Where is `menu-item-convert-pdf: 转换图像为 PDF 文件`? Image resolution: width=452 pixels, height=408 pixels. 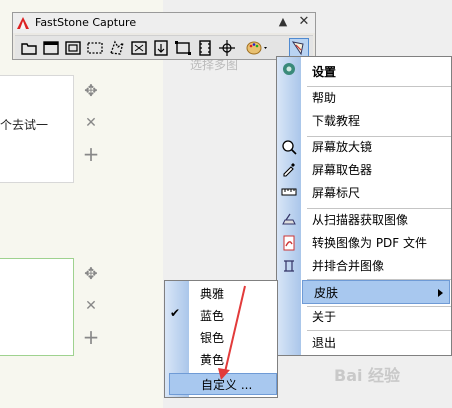
menu-item-convert-pdf: 转换图像为 PDF 文件 is located at coordinates (376, 243).